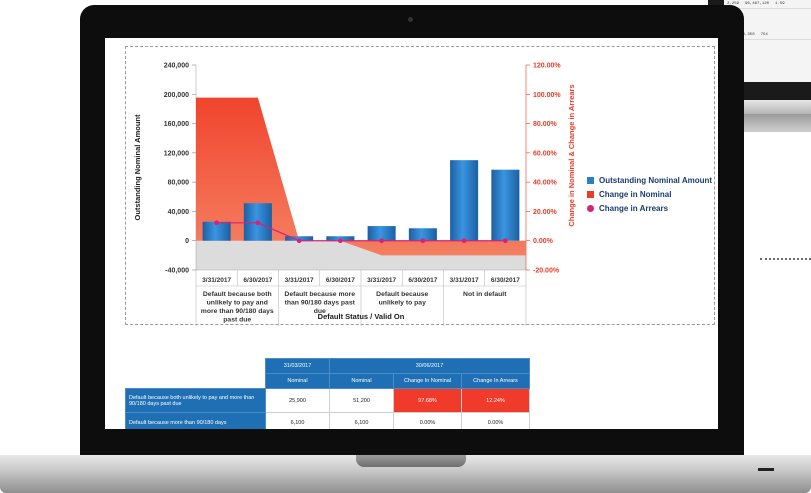 The image size is (811, 493). I want to click on laptop-indicator, so click(766, 469).